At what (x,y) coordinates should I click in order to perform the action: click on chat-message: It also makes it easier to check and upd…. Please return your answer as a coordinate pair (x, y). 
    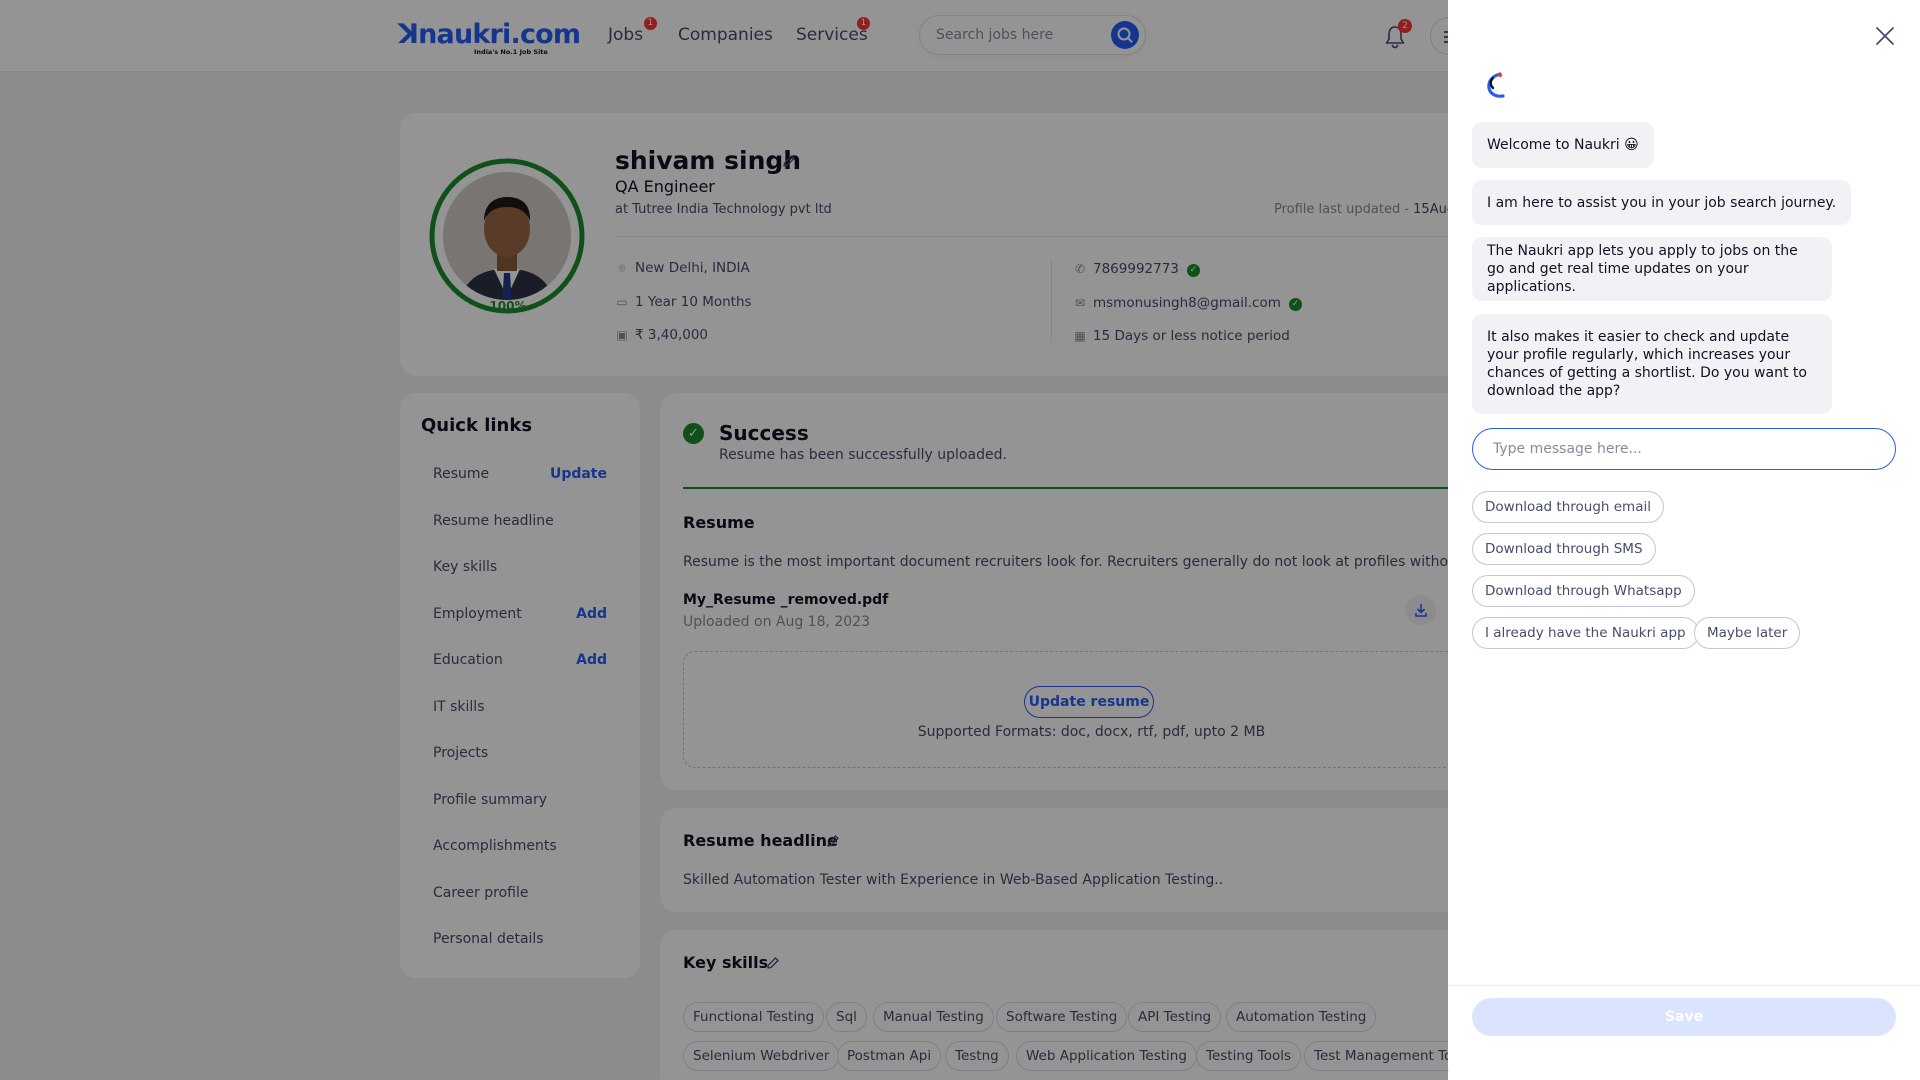
    Looking at the image, I should click on (1652, 364).